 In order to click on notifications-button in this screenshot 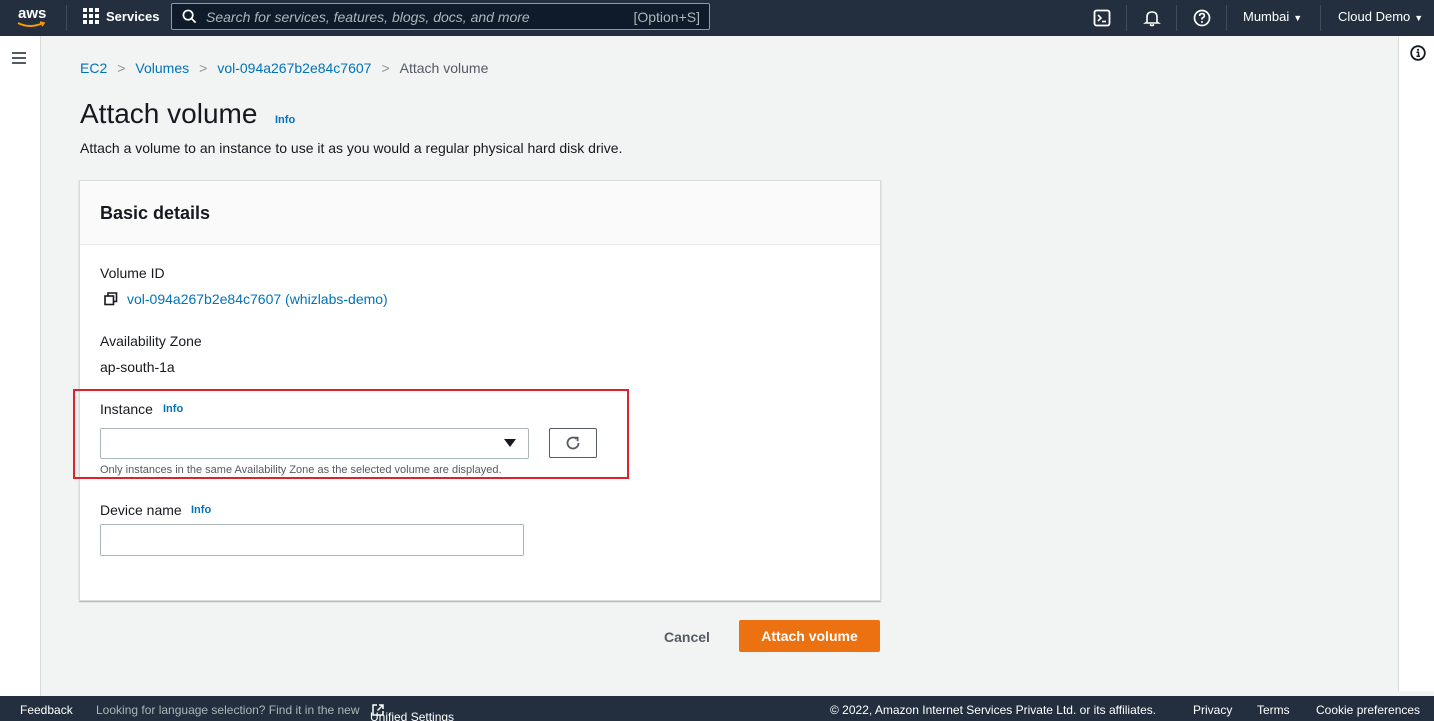, I will do `click(1152, 18)`.